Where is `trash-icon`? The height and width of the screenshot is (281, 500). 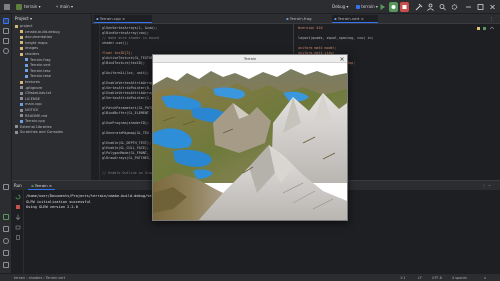 trash-icon is located at coordinates (18, 237).